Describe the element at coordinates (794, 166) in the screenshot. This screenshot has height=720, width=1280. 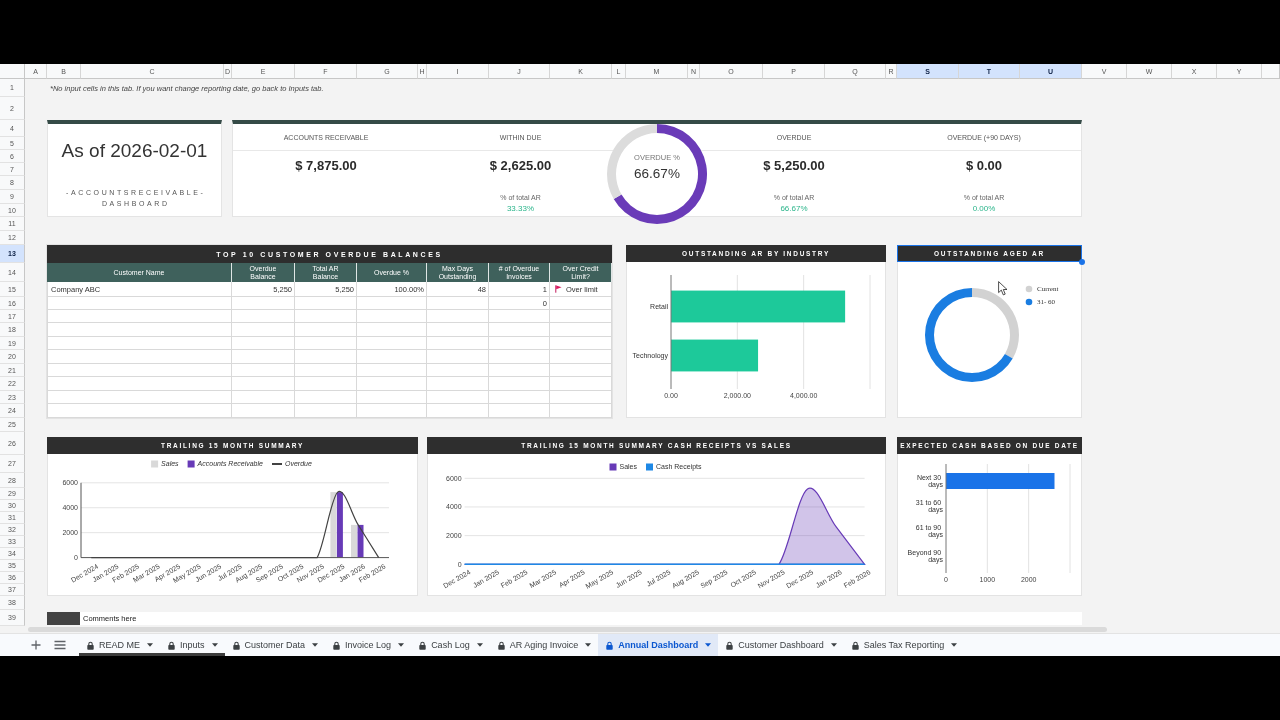
I see `metric-value: $ 5,250.00` at that location.